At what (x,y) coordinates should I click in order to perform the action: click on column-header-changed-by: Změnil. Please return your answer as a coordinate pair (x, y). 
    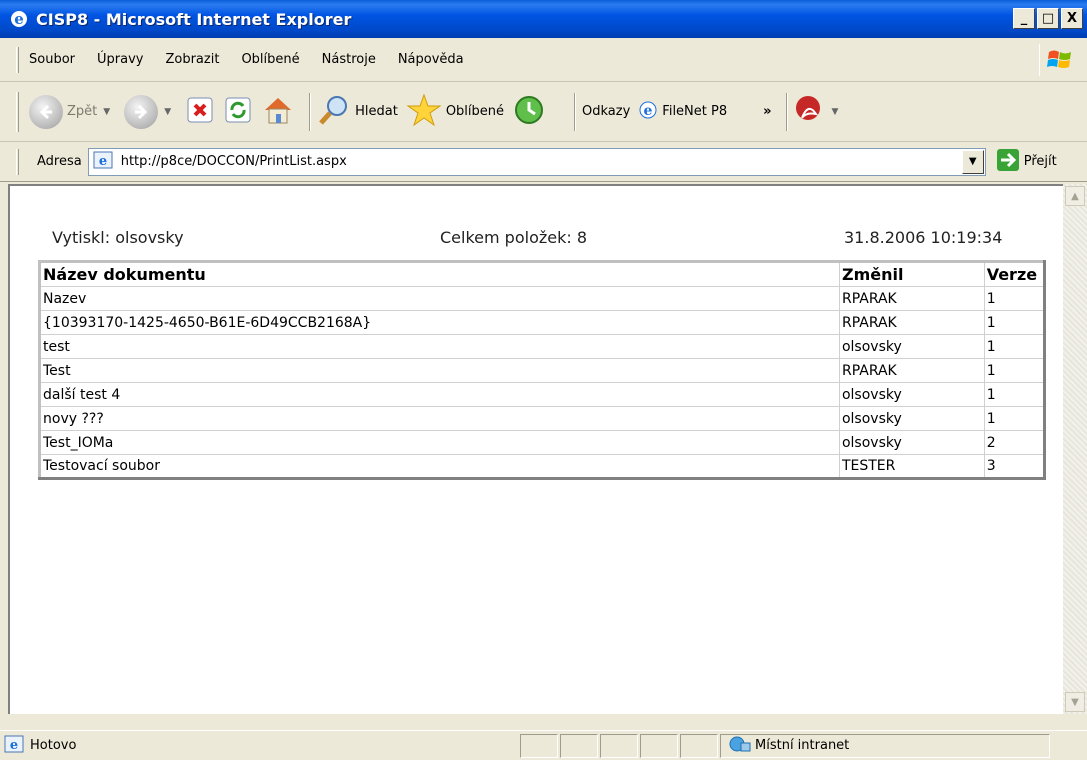
    Looking at the image, I should click on (911, 274).